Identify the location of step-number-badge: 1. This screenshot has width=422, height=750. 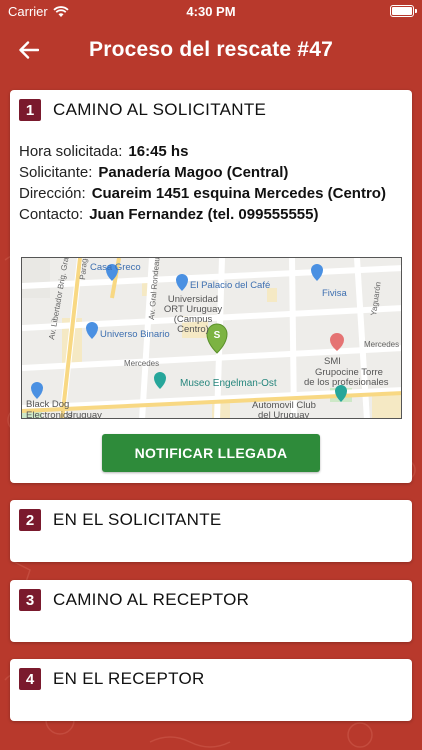
(30, 110).